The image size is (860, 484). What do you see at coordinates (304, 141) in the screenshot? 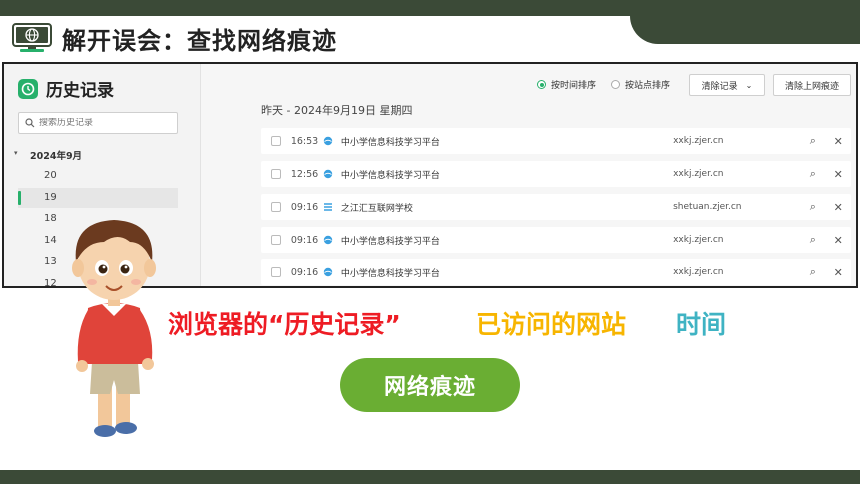
I see `row-time: 16:53` at bounding box center [304, 141].